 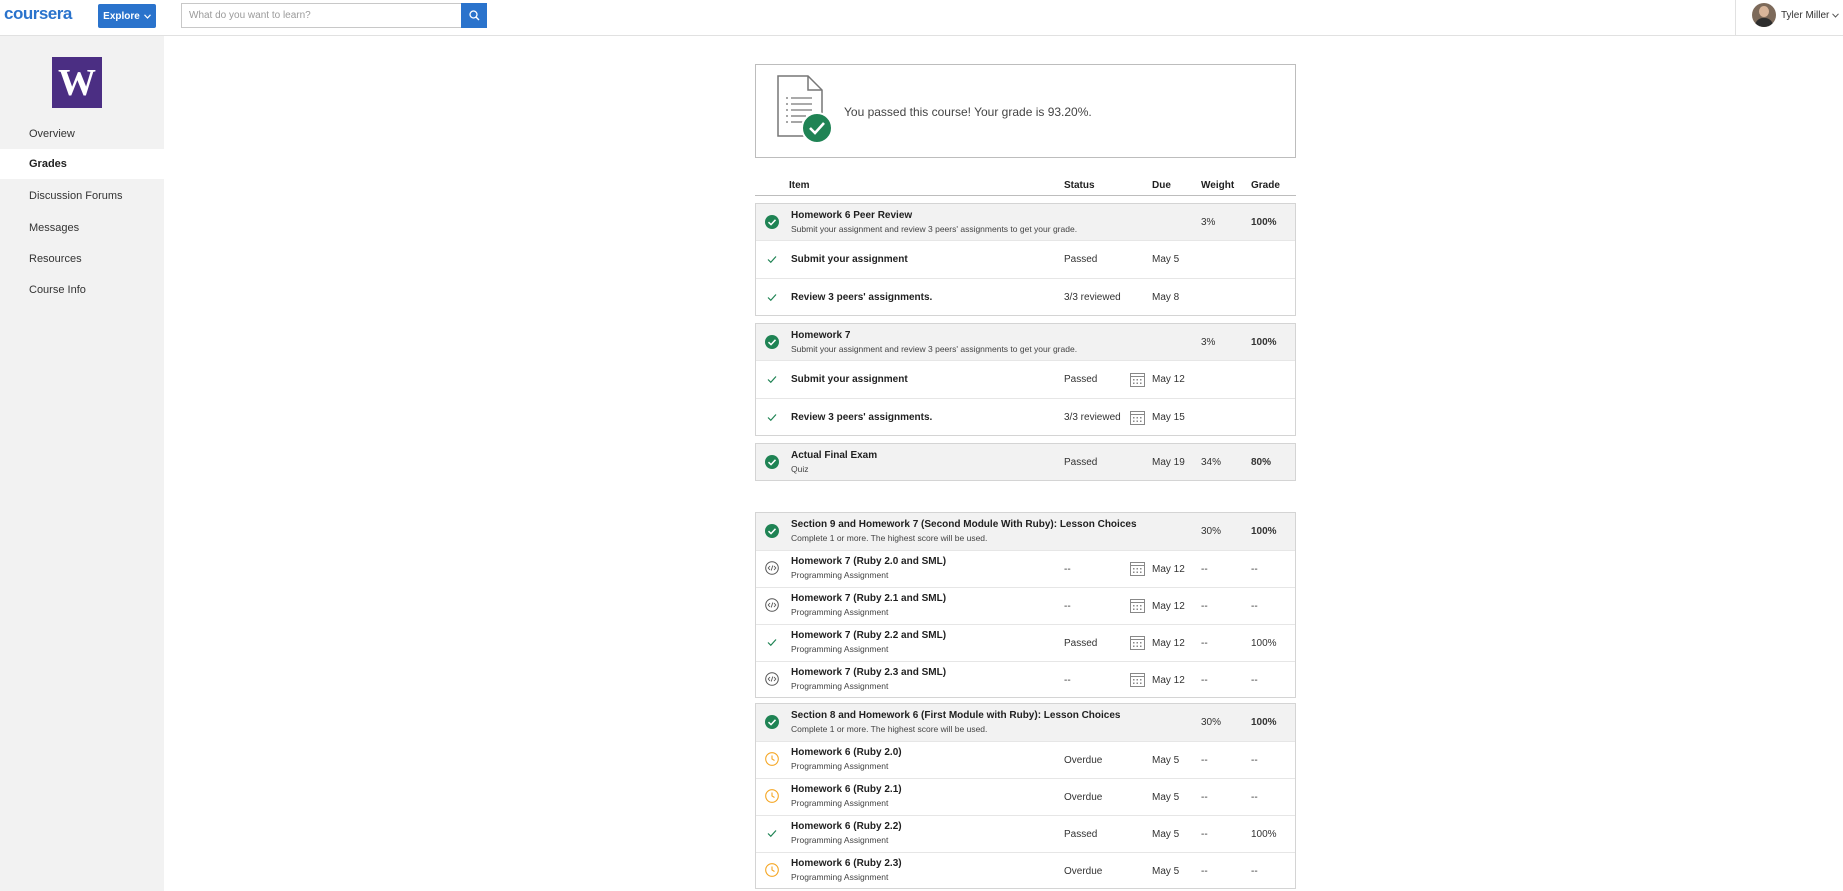 What do you see at coordinates (82, 228) in the screenshot?
I see `sidebar-item-messages: Messages` at bounding box center [82, 228].